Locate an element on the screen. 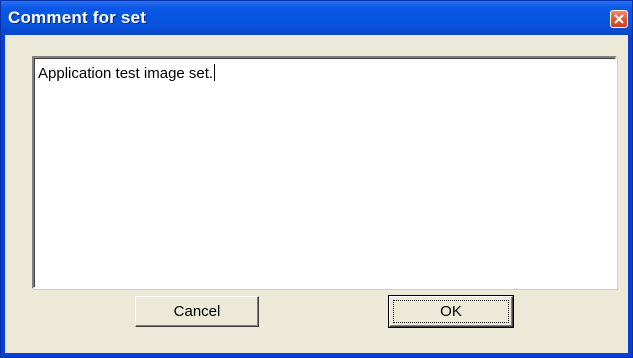 The width and height of the screenshot is (633, 358). focus-rectangle is located at coordinates (451, 311).